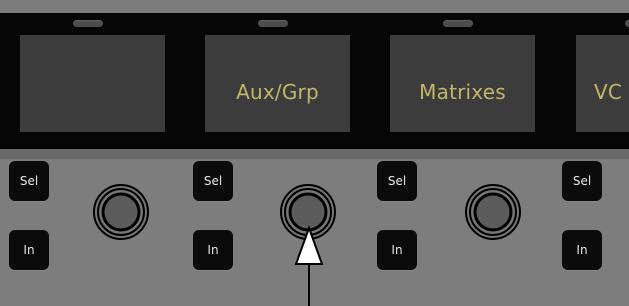  I want to click on callout-arrow, so click(309, 265).